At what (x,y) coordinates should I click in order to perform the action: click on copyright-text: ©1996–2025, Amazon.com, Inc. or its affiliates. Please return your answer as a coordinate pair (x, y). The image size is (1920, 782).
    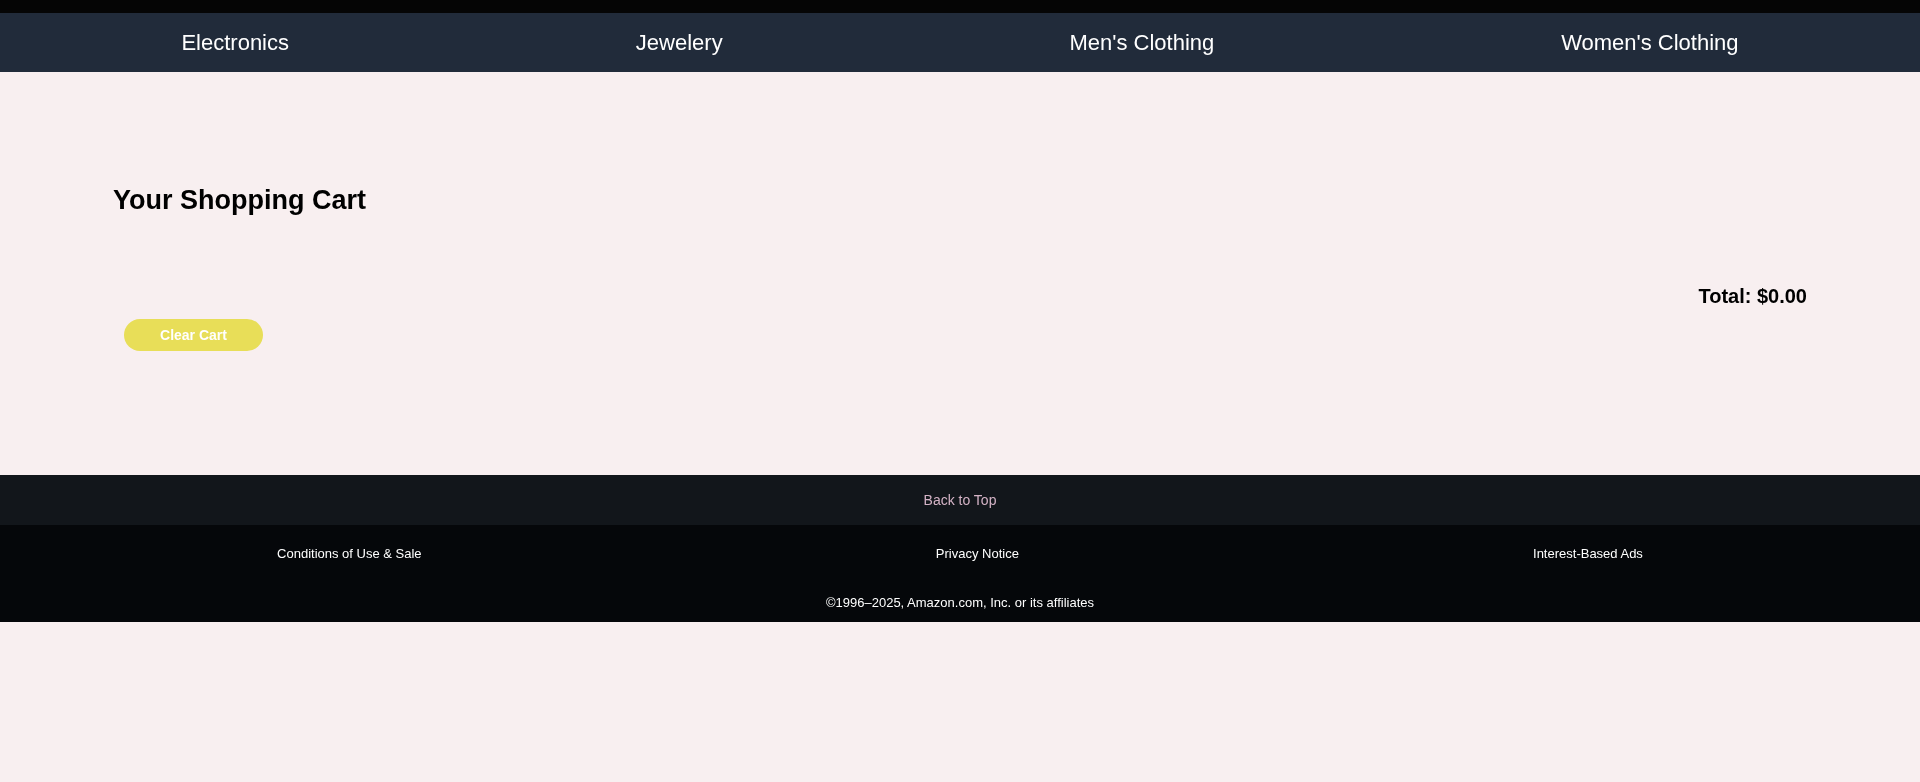
    Looking at the image, I should click on (959, 602).